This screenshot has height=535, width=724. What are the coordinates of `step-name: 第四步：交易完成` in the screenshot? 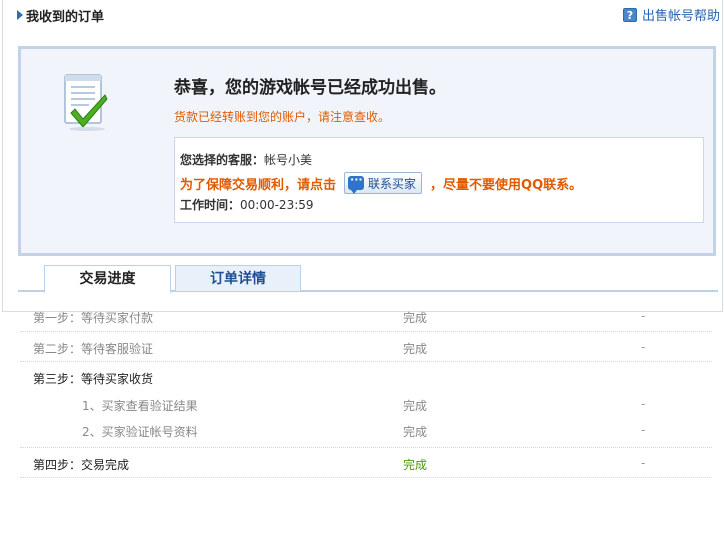 It's located at (81, 465).